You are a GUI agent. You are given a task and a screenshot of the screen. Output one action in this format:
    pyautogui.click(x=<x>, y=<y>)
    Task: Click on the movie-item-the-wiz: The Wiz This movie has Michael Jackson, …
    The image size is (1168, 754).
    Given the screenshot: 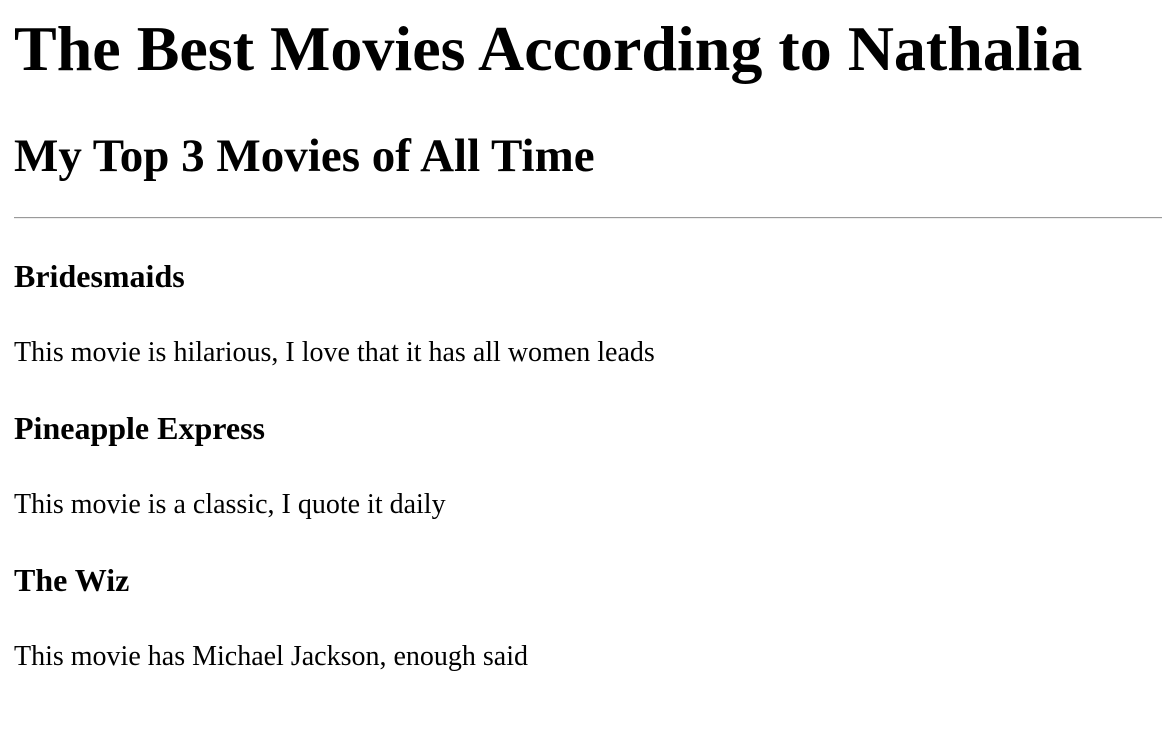 What is the action you would take?
    pyautogui.click(x=588, y=618)
    